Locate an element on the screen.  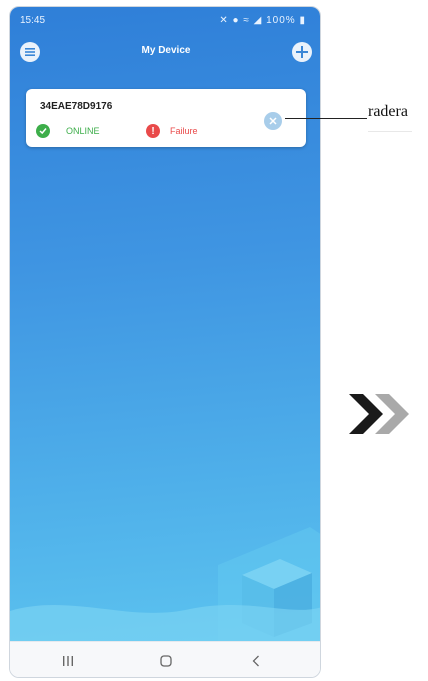
device-status-row: ONLINE ! Failure is located at coordinates (146, 132).